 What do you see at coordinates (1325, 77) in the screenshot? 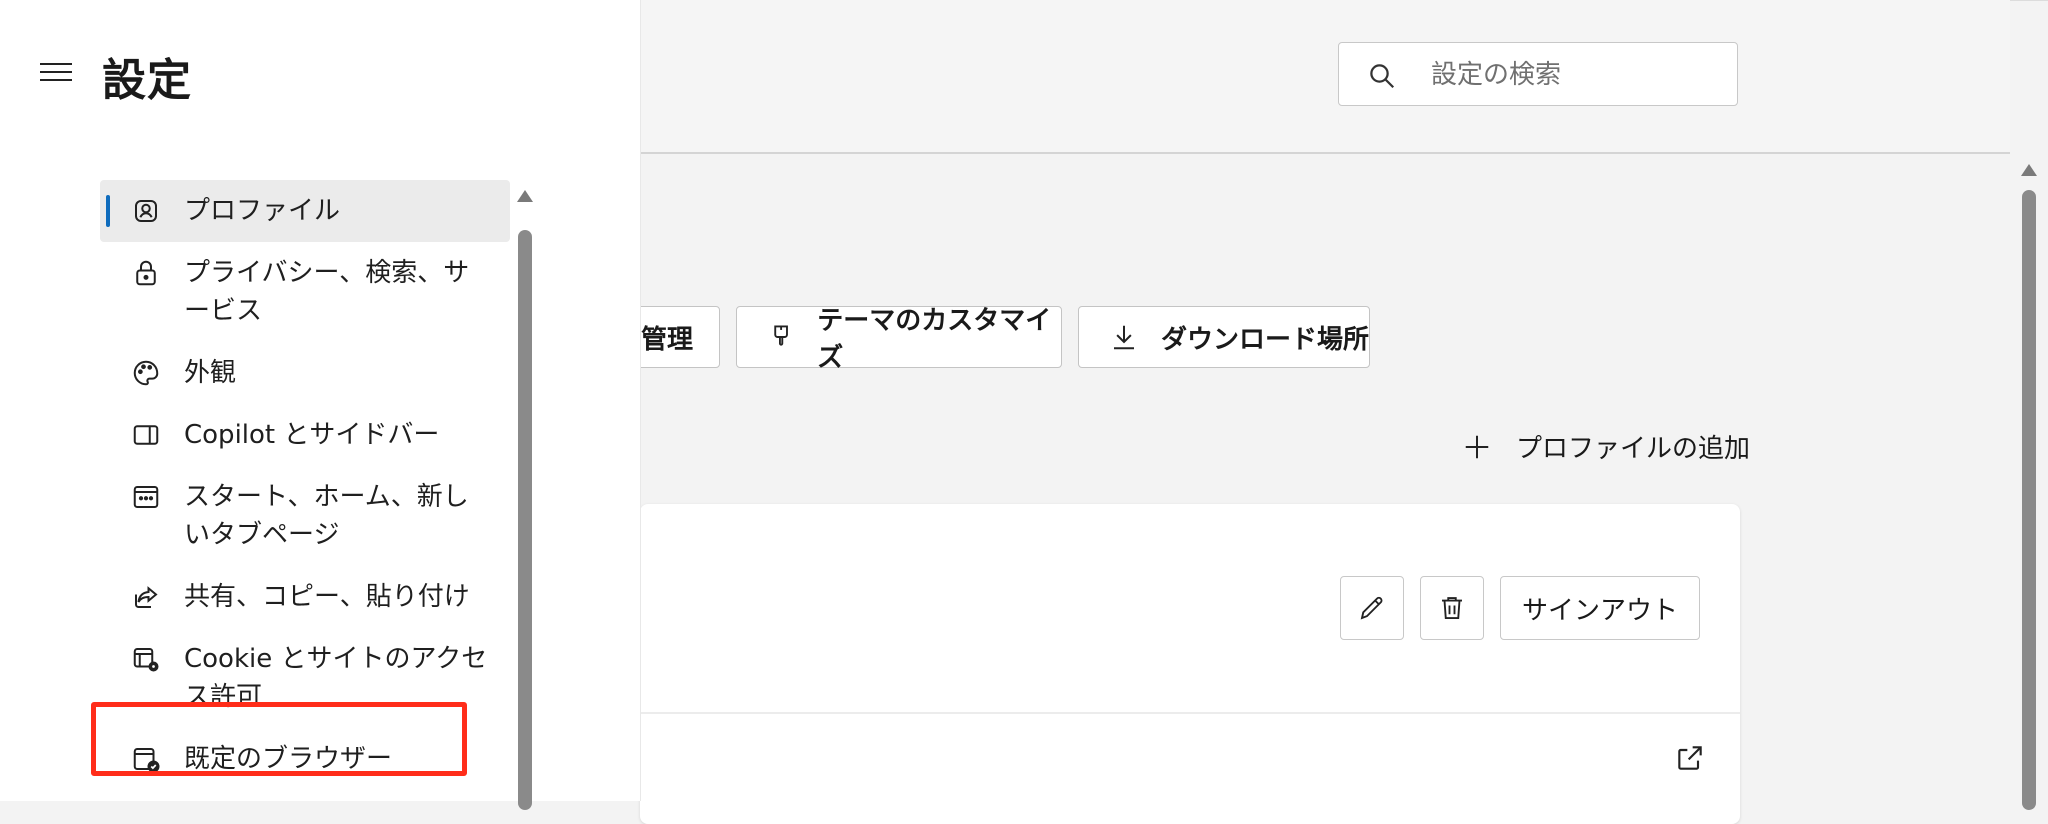
I see `content-header` at bounding box center [1325, 77].